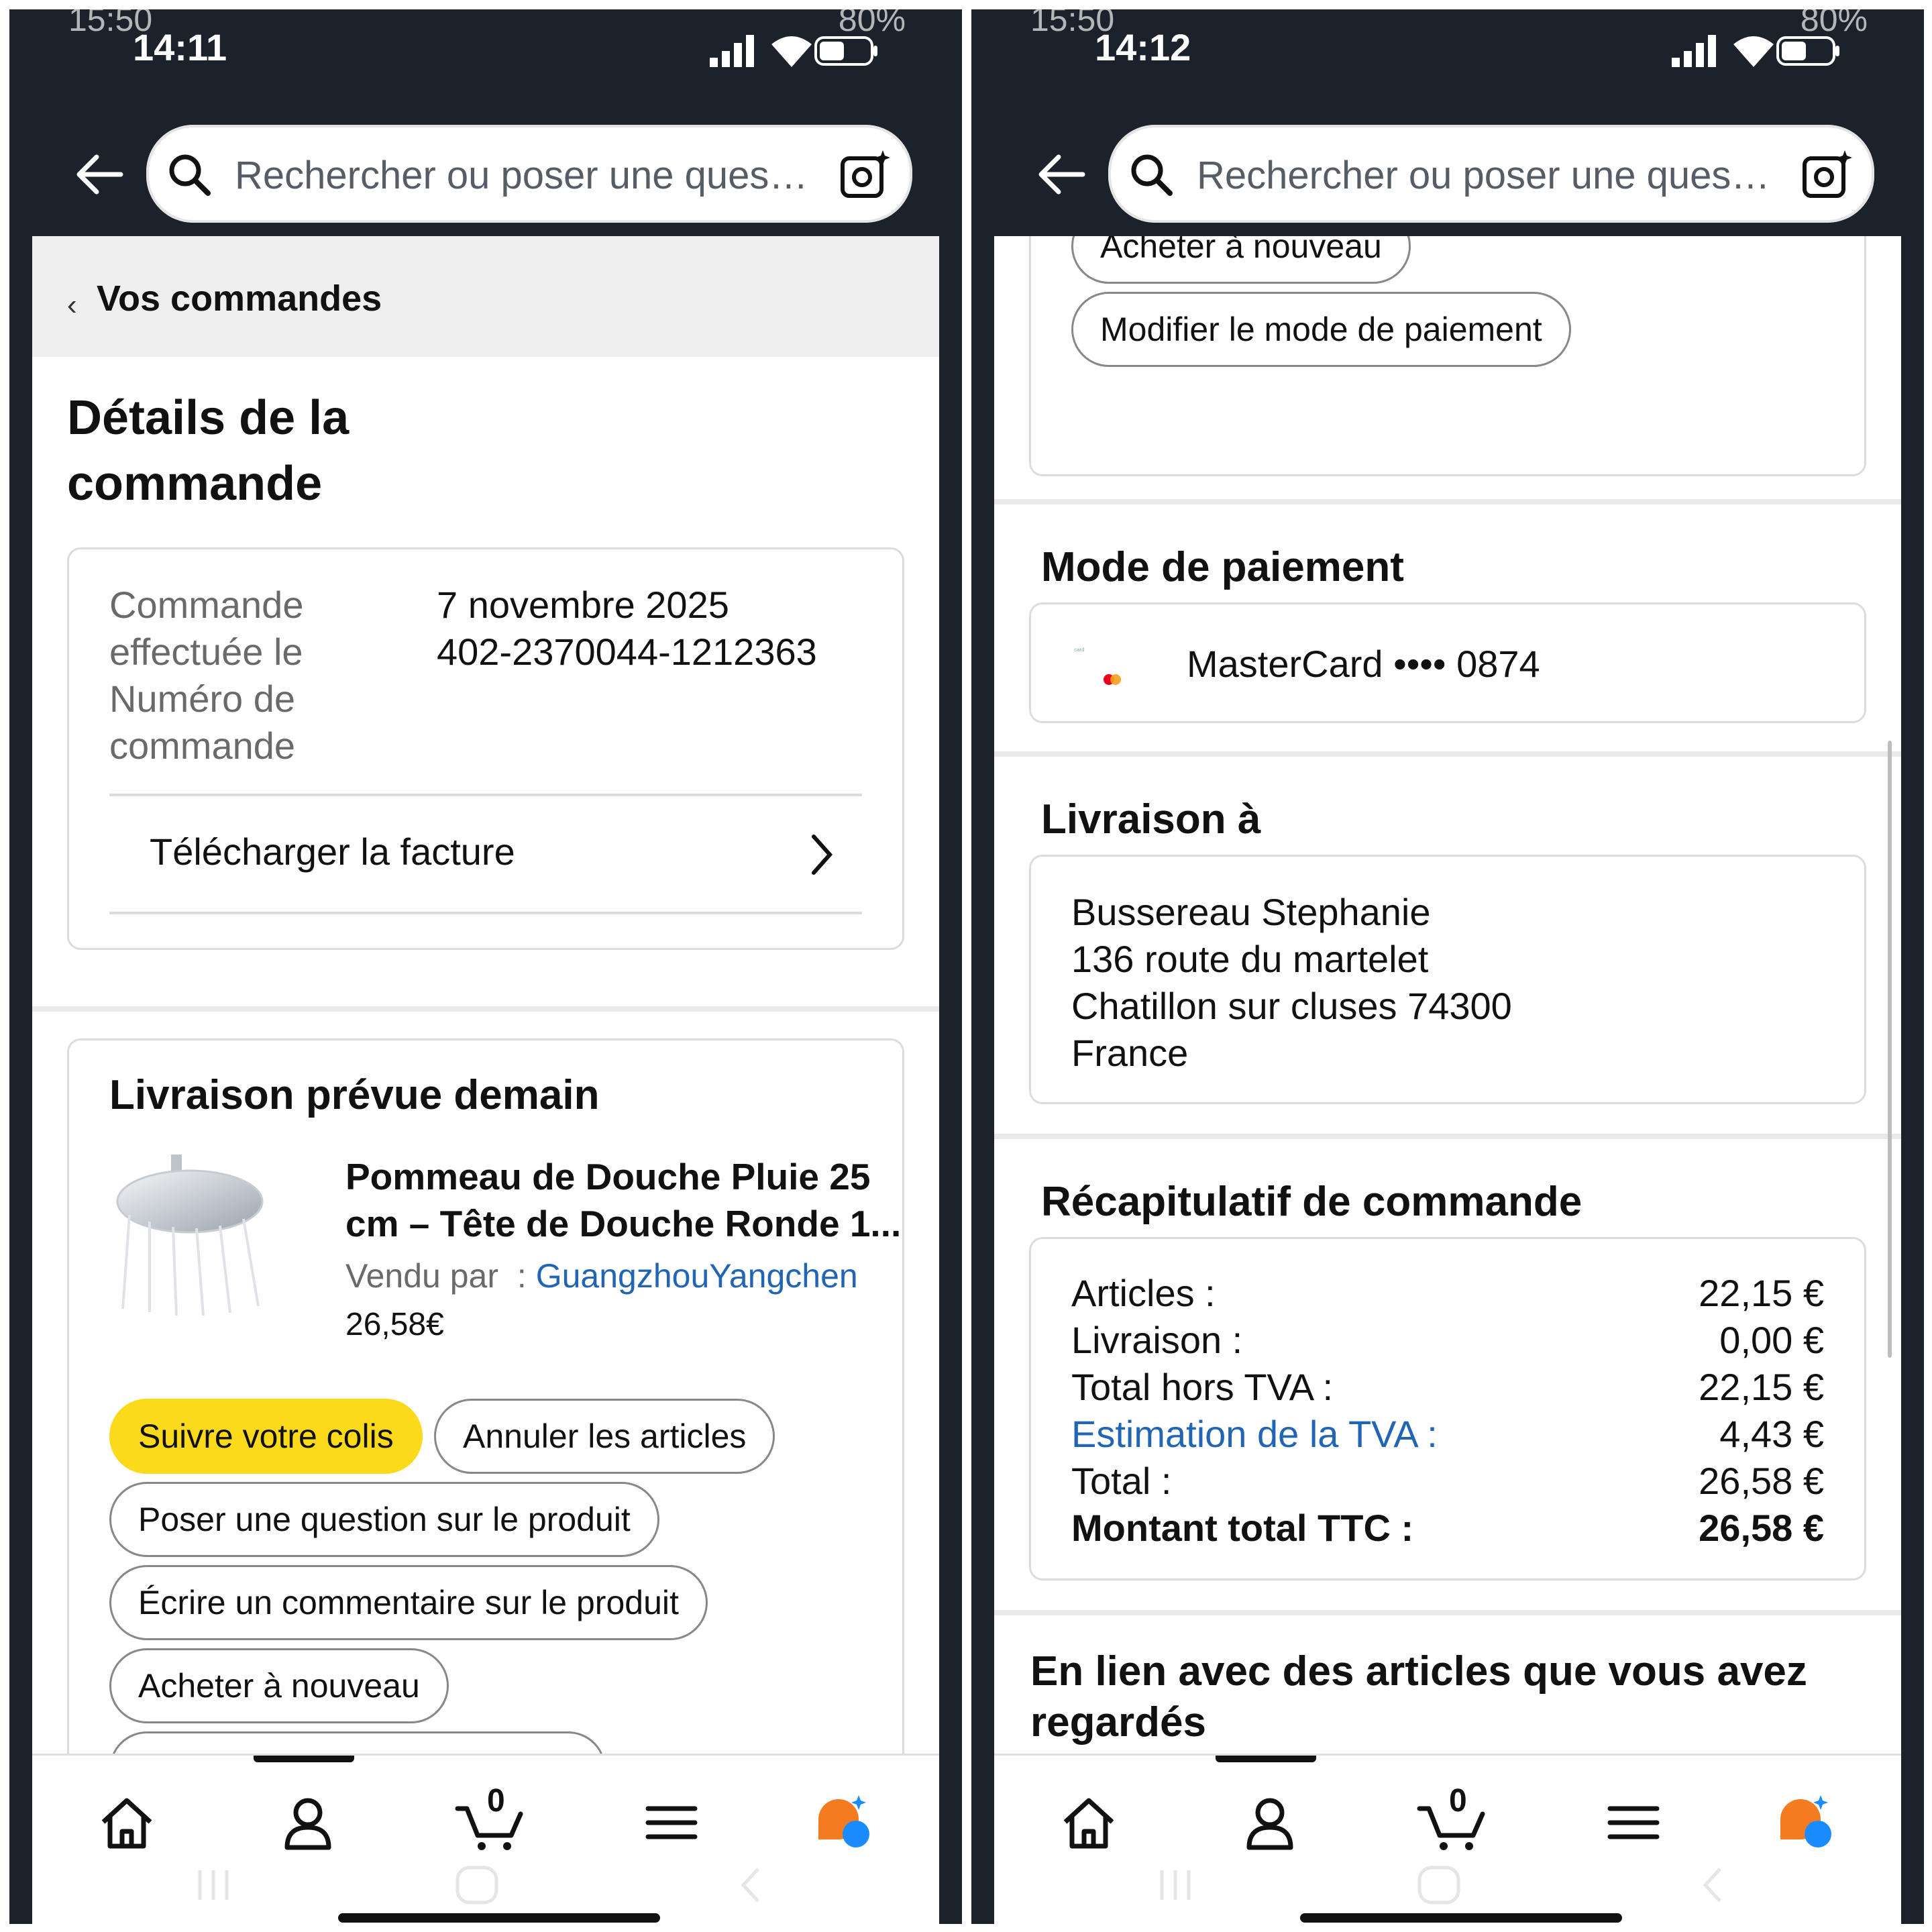 Image resolution: width=1932 pixels, height=1932 pixels. Describe the element at coordinates (1771, 1340) in the screenshot. I see `summary-value: 0,00 €` at that location.